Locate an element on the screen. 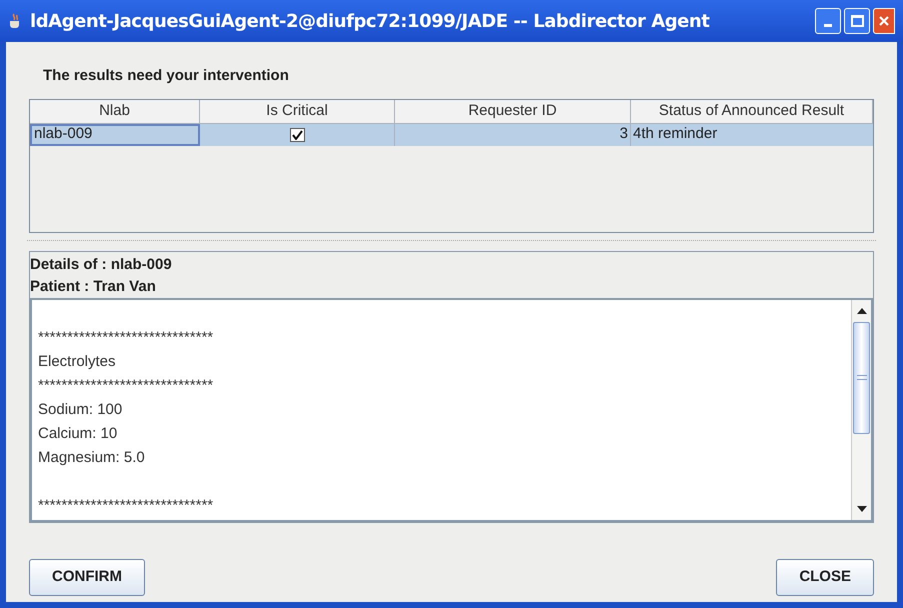  column-header: Status of Announced Result is located at coordinates (752, 112).